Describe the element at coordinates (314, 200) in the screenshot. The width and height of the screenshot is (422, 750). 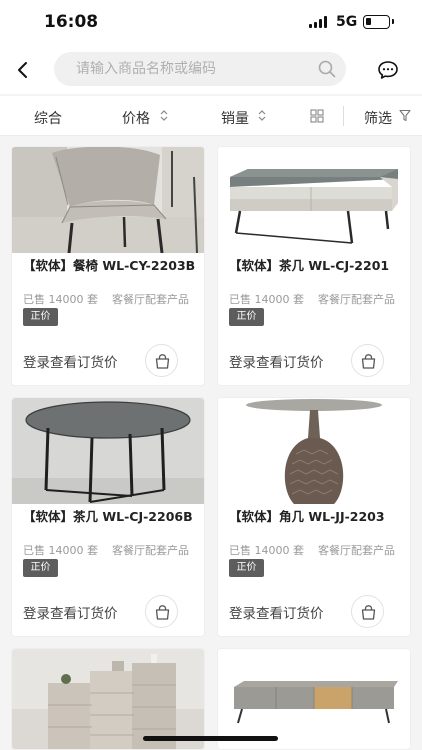
I see `product-image-coffee-table` at that location.